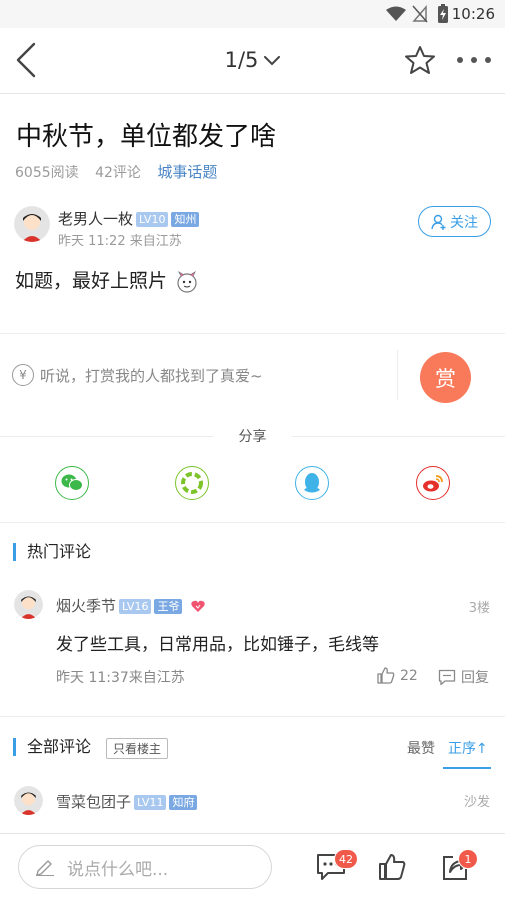 The height and width of the screenshot is (897, 505). What do you see at coordinates (23, 375) in the screenshot?
I see `yen-icon: ¥` at bounding box center [23, 375].